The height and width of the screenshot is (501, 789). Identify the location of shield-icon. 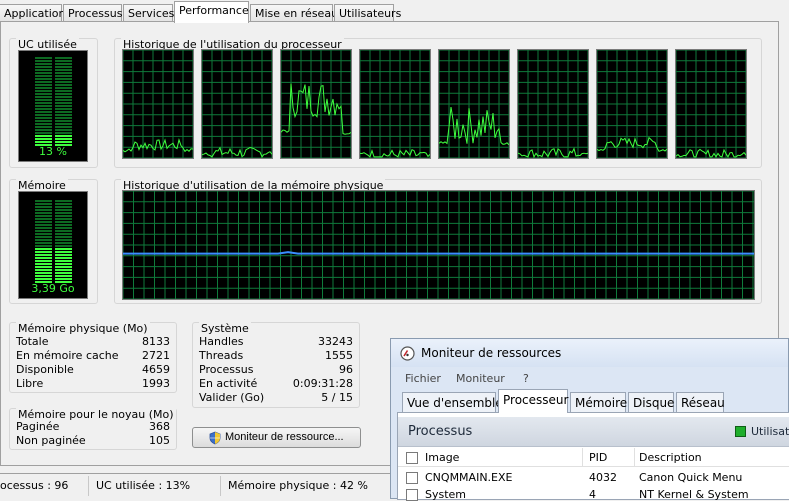
(215, 438).